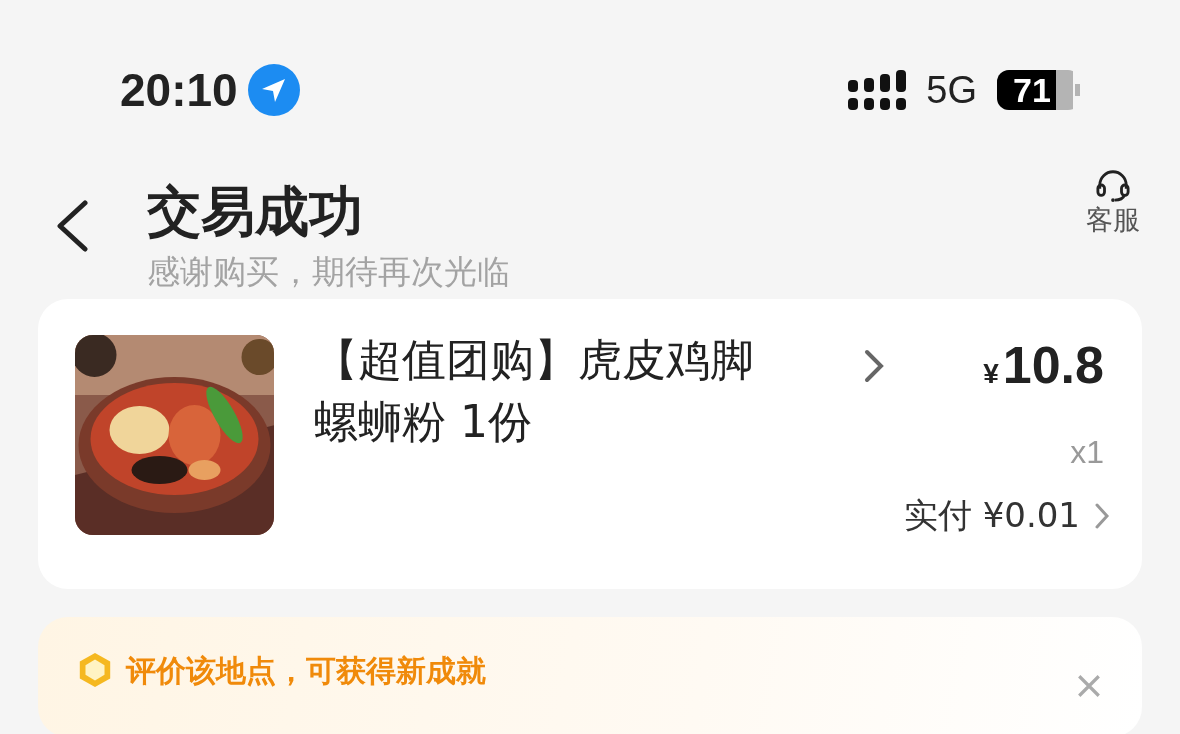  Describe the element at coordinates (1113, 185) in the screenshot. I see `headset-icon` at that location.